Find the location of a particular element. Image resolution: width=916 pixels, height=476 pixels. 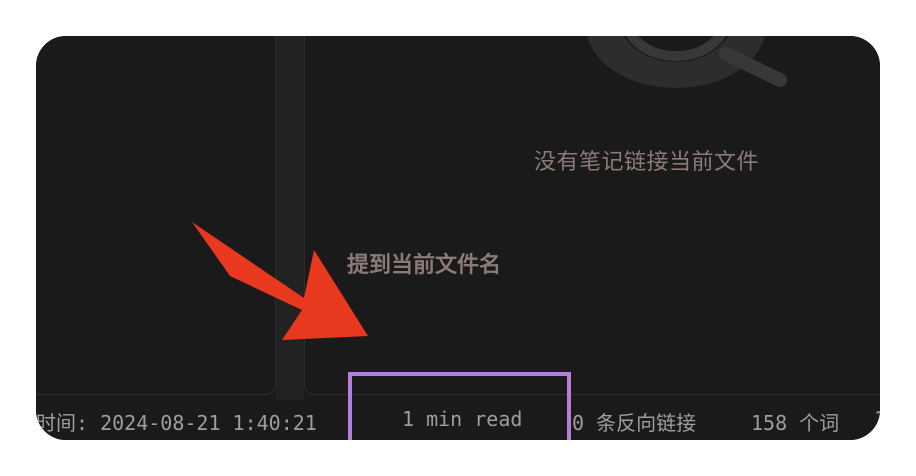

status-modified-time: 时间: 2024-08-21 1:40:21 is located at coordinates (176, 423).